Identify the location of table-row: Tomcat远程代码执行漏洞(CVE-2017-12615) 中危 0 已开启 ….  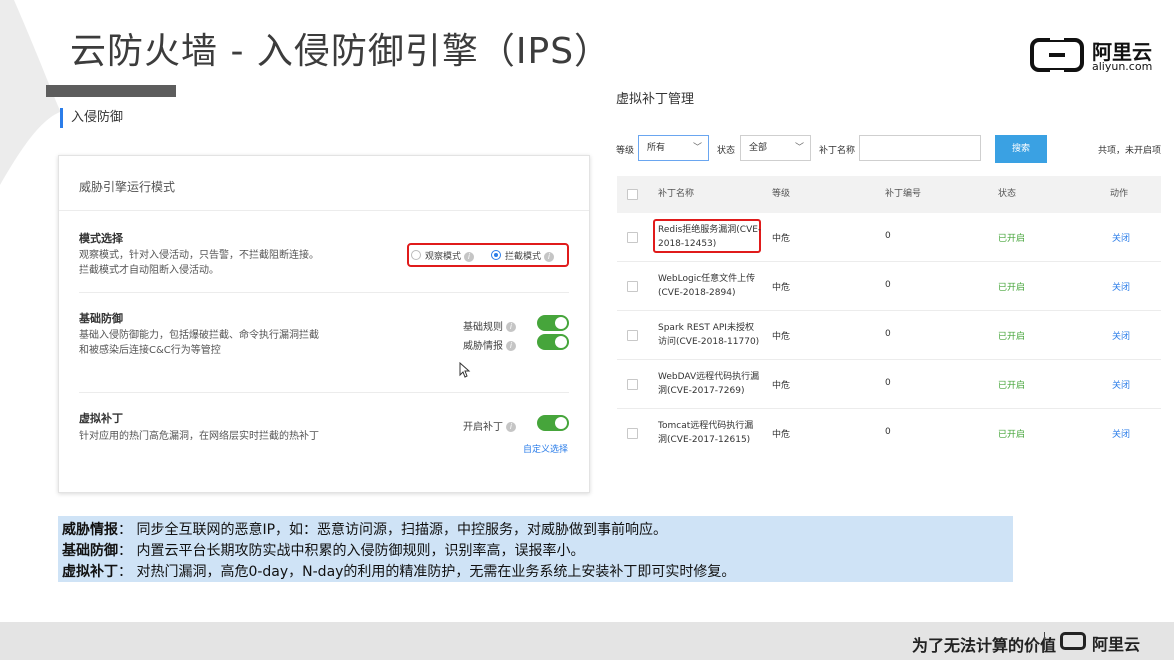
(889, 432).